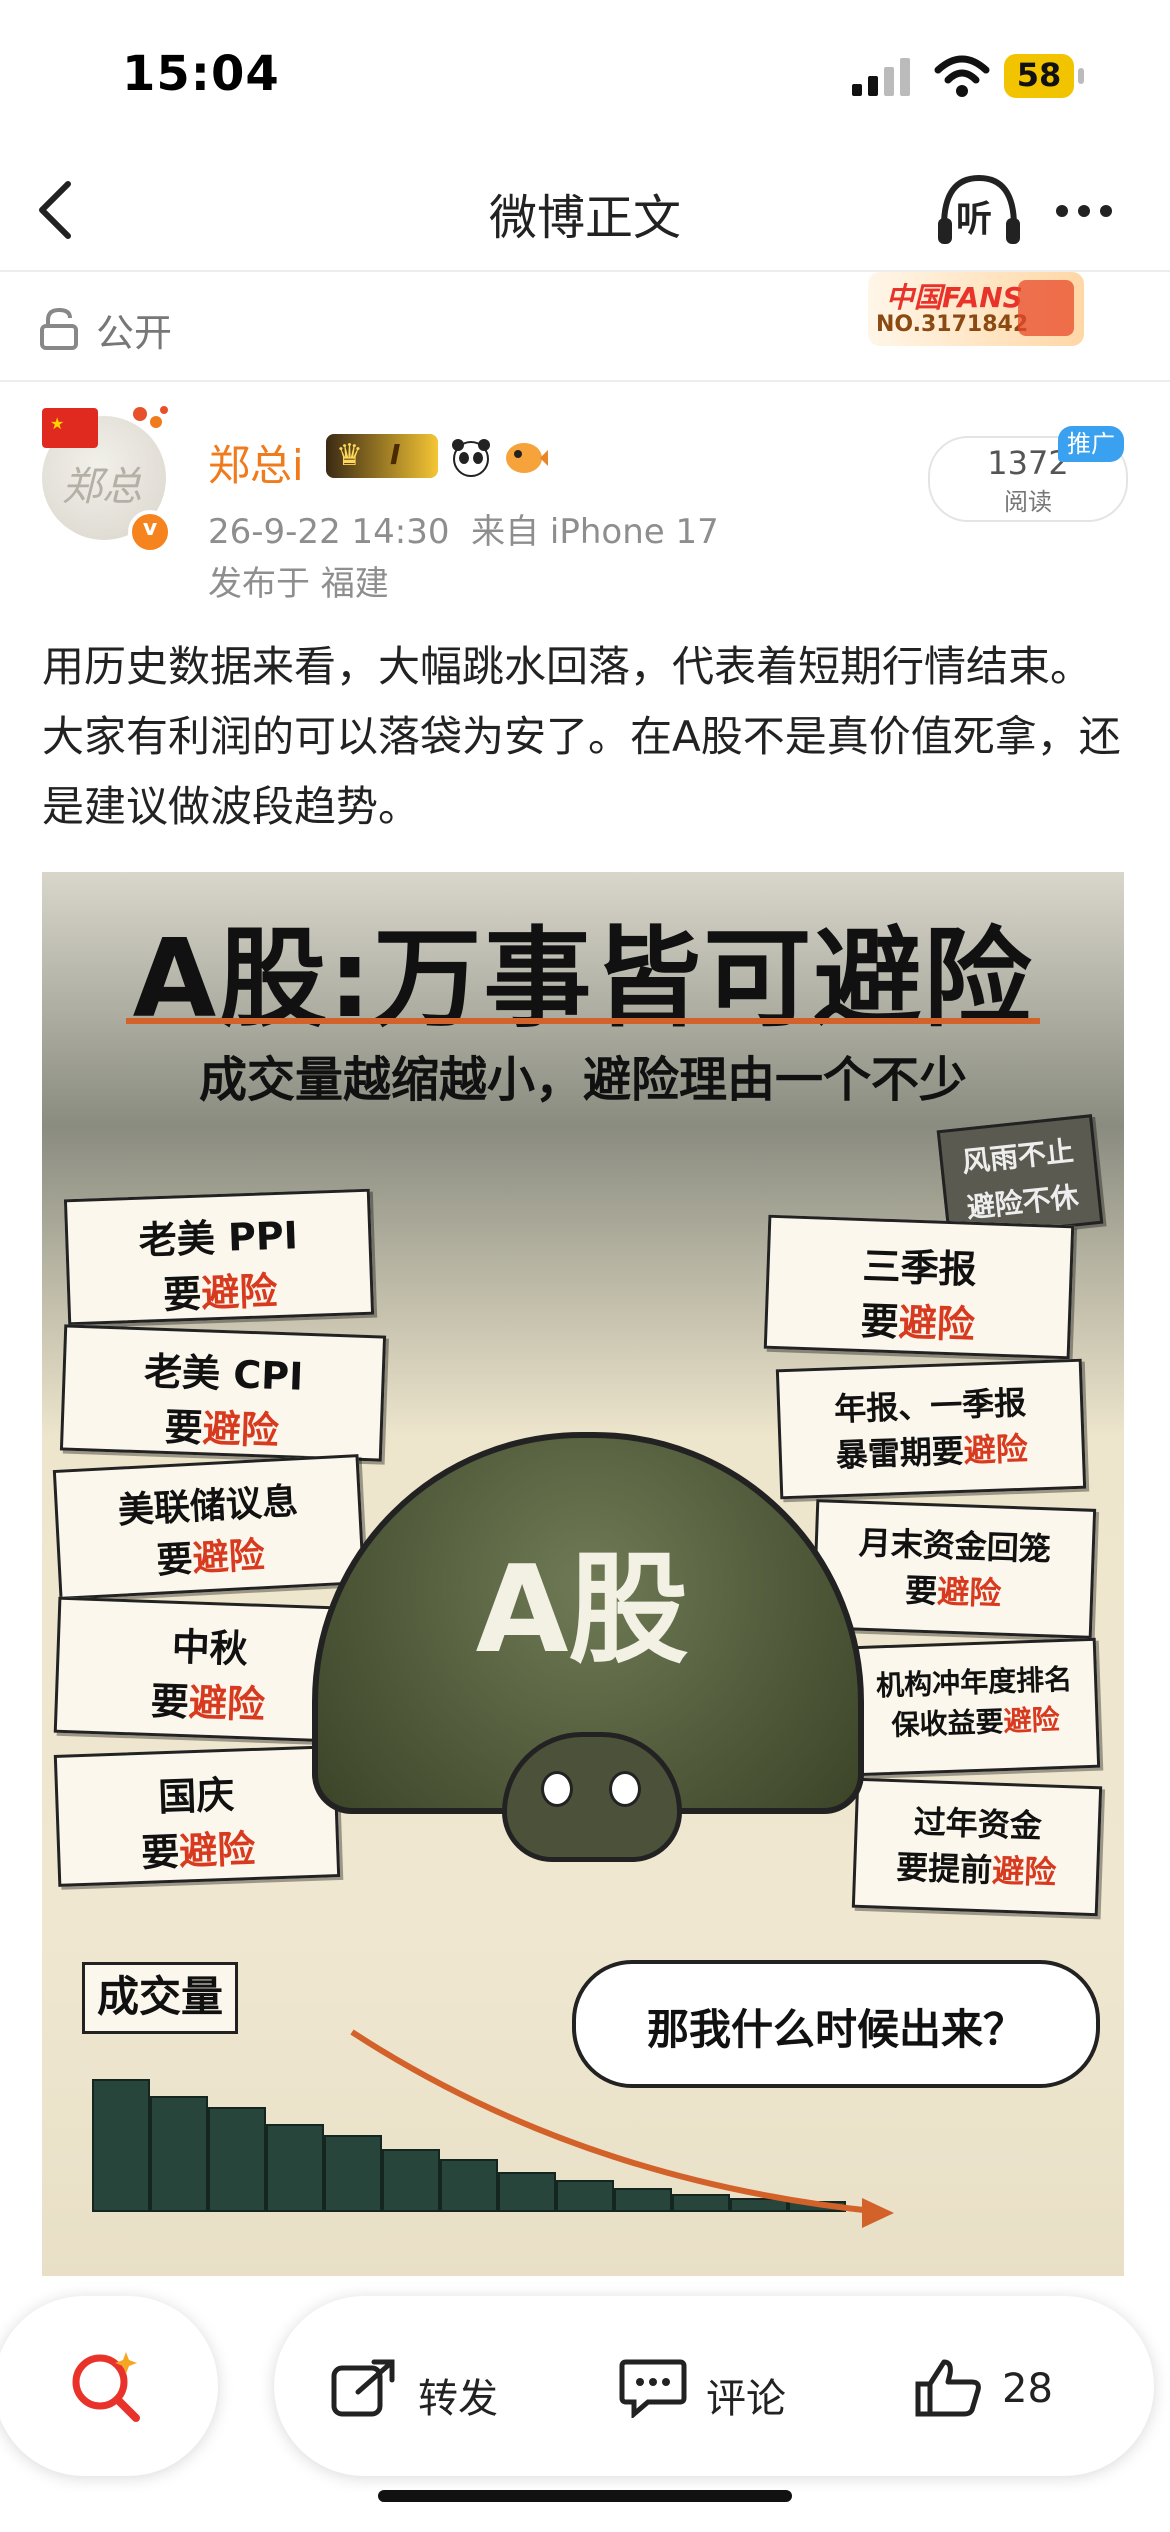  I want to click on note-annual-line2: 暴雷期要避险, so click(932, 1452).